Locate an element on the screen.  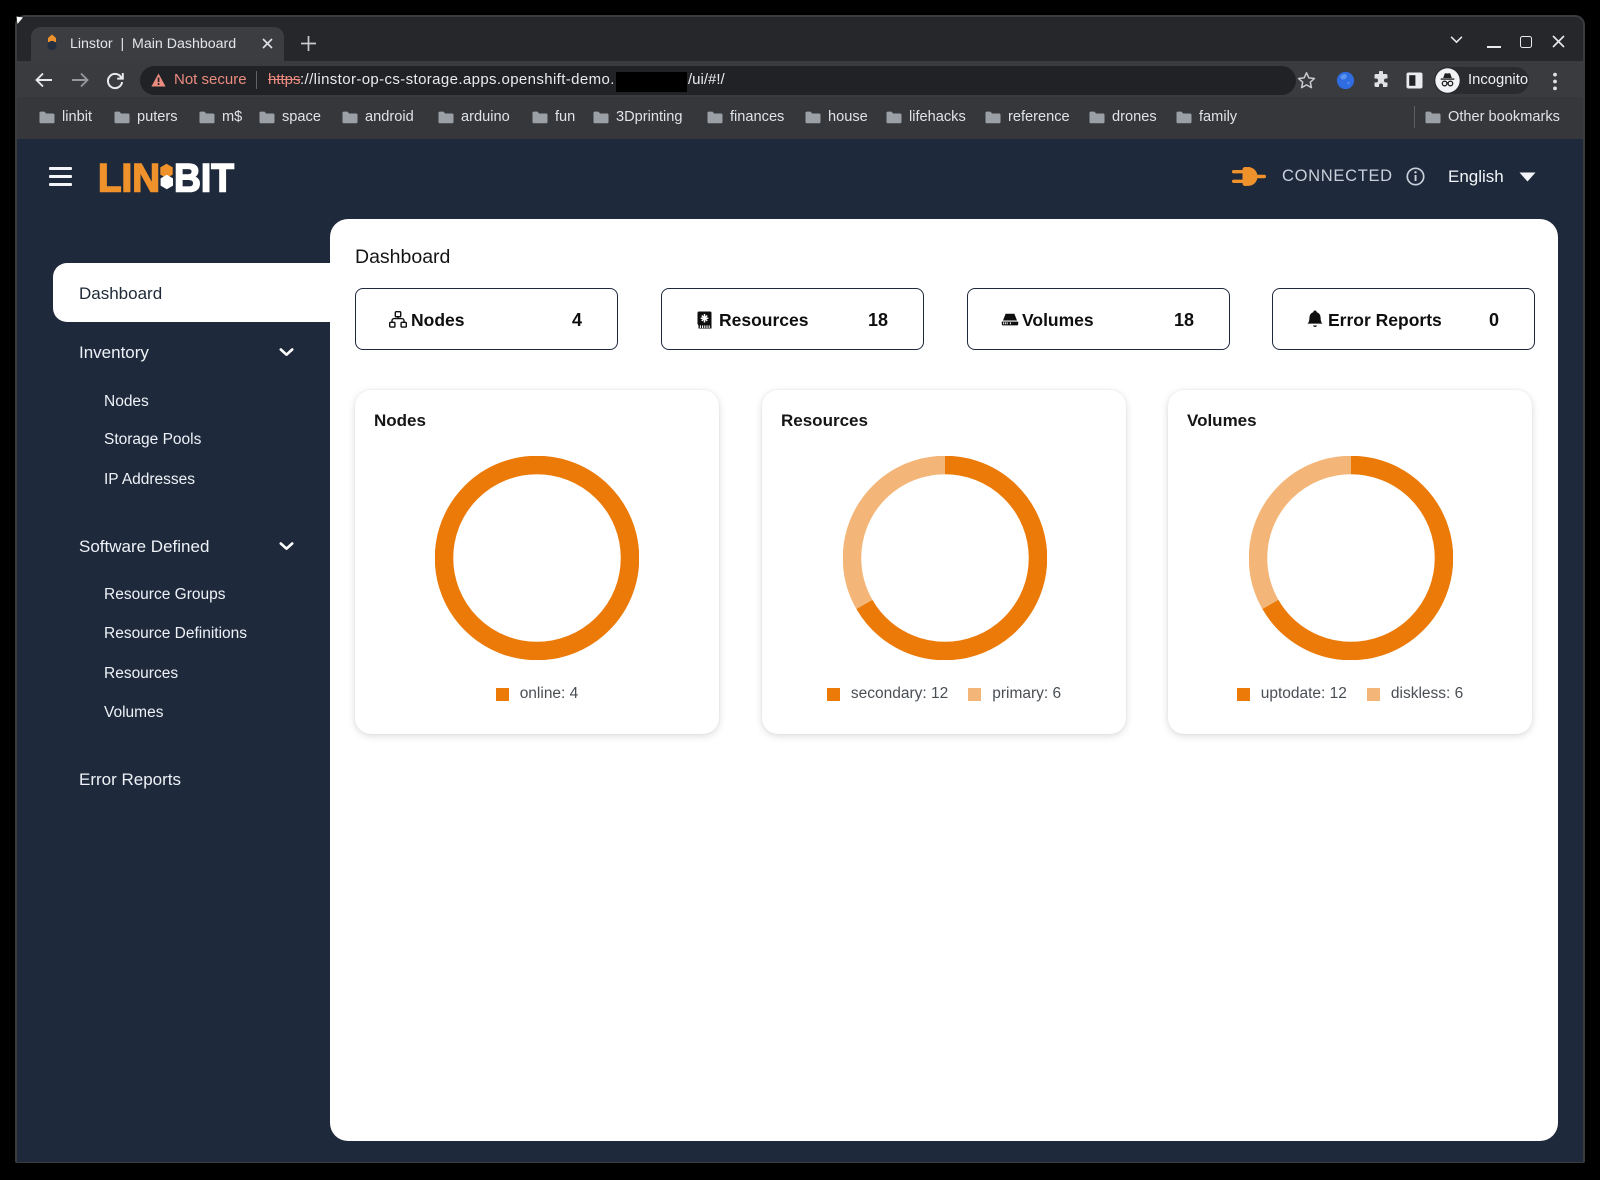
svg-text: BIT is located at coordinates (204, 177).